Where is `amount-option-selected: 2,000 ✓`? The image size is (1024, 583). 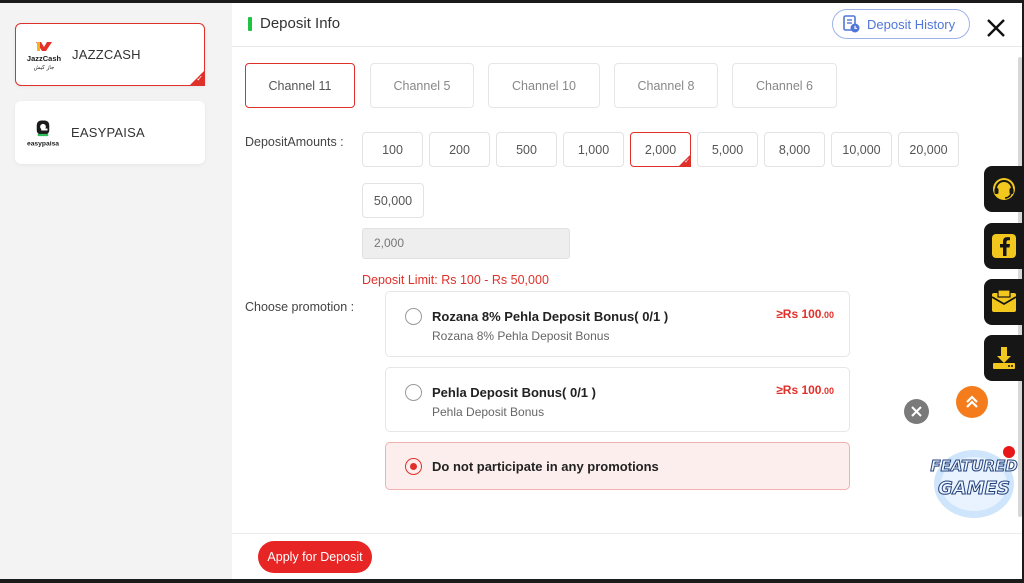
amount-option-selected: 2,000 ✓ is located at coordinates (660, 149).